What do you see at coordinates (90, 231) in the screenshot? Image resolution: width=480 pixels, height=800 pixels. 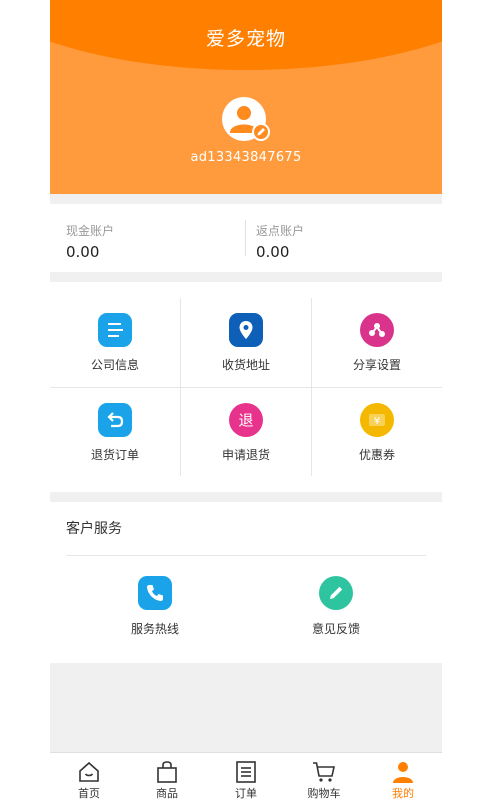 I see `cash-account-label: 现金账户` at bounding box center [90, 231].